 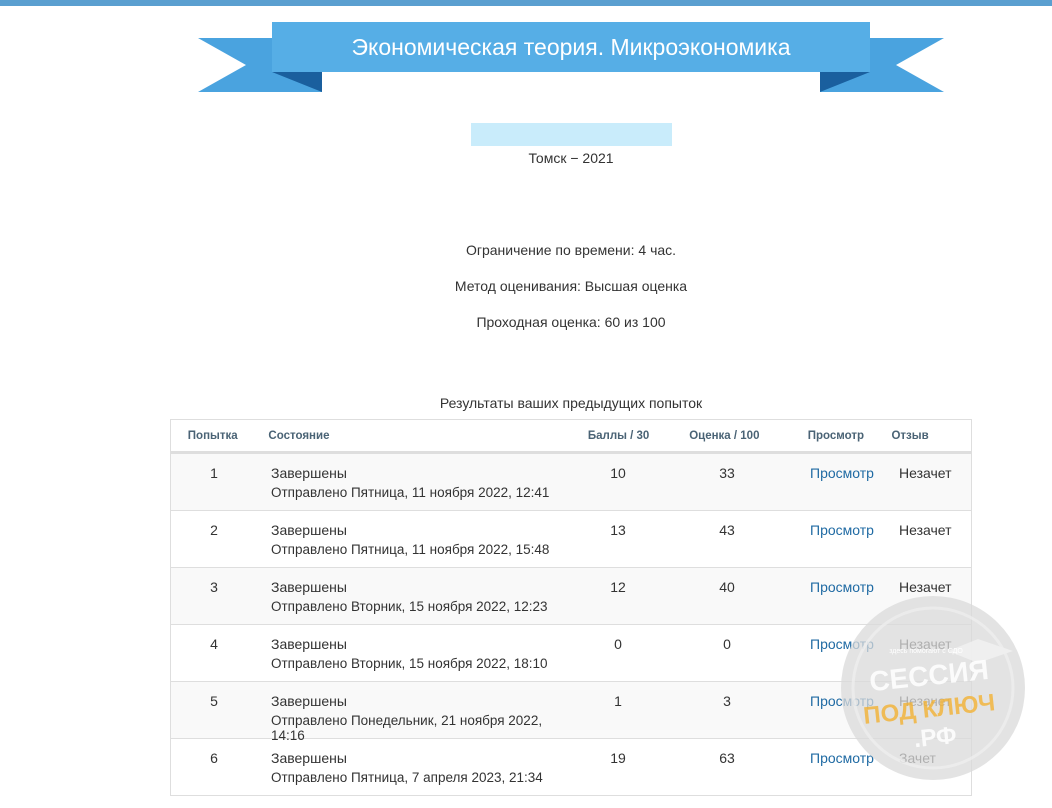 What do you see at coordinates (526, 3) in the screenshot?
I see `top-accent-bar` at bounding box center [526, 3].